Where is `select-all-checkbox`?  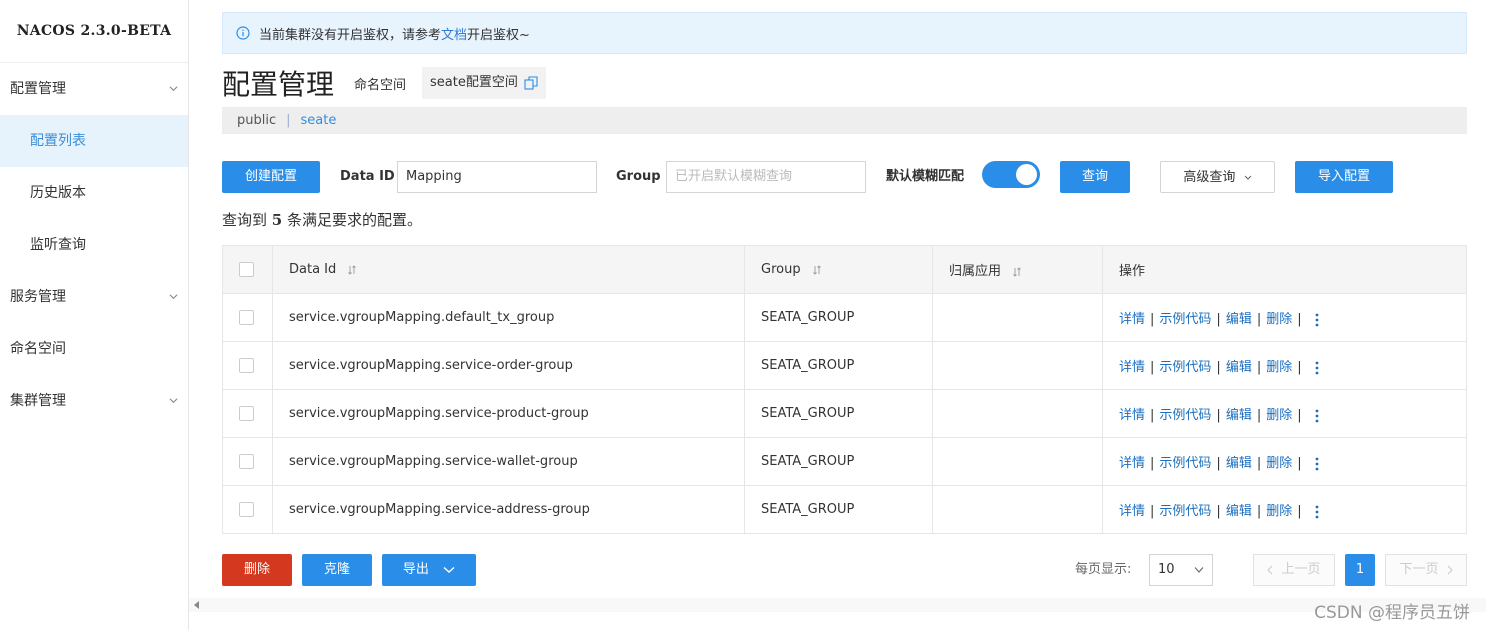
select-all-checkbox is located at coordinates (246, 269).